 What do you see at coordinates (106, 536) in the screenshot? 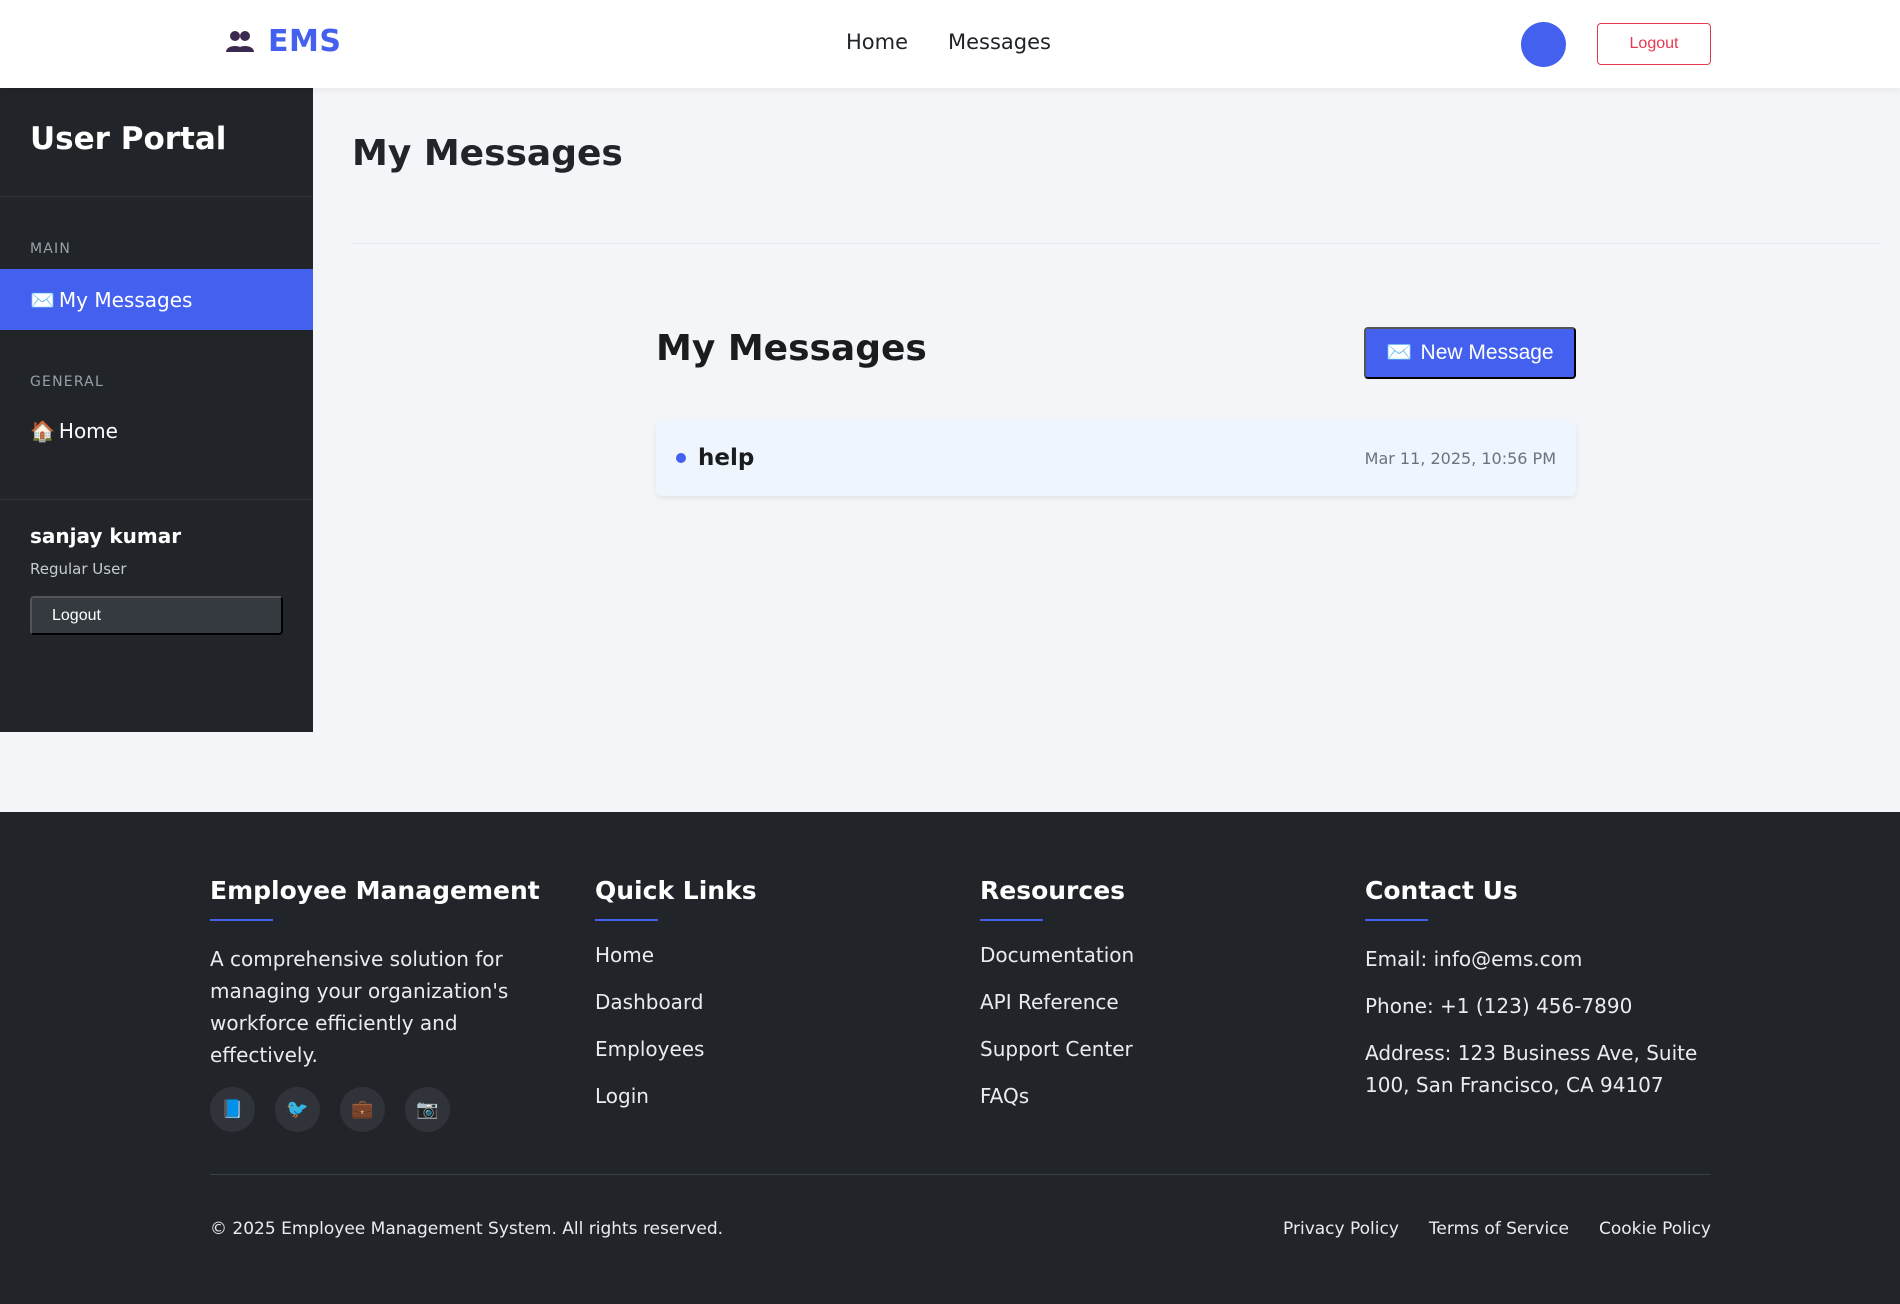
I see `user-name: sanjay kumar` at bounding box center [106, 536].